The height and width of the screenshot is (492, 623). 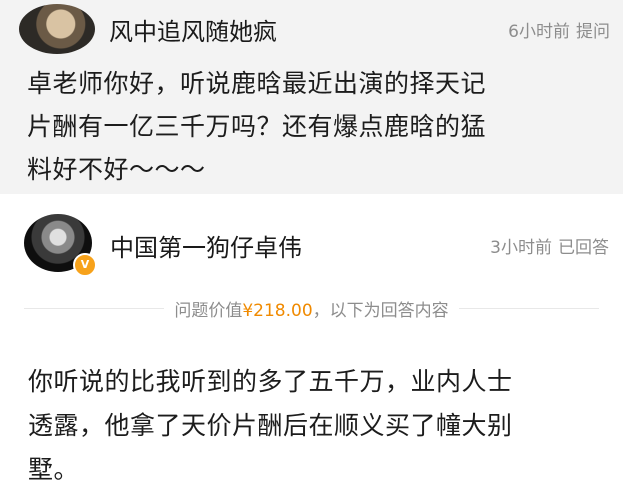 What do you see at coordinates (593, 32) in the screenshot?
I see `question-action: 提问` at bounding box center [593, 32].